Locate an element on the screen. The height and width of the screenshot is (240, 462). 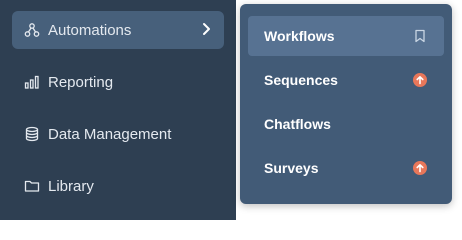
folder-icon is located at coordinates (32, 186).